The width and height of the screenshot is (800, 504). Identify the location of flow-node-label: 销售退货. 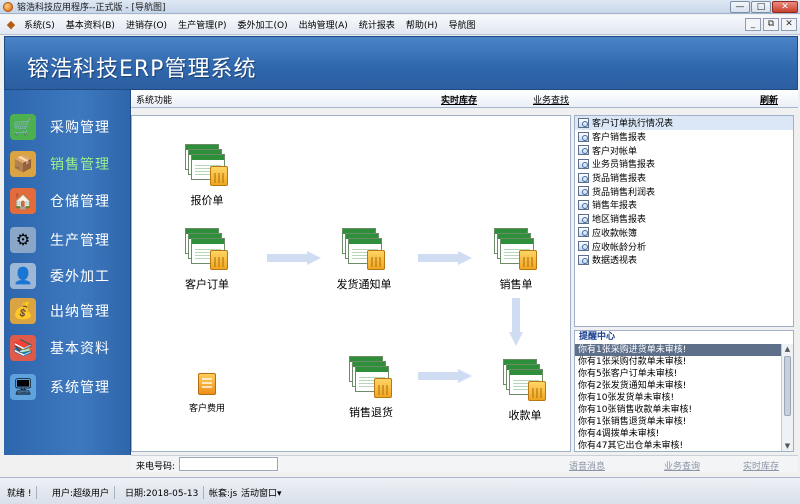
(371, 412).